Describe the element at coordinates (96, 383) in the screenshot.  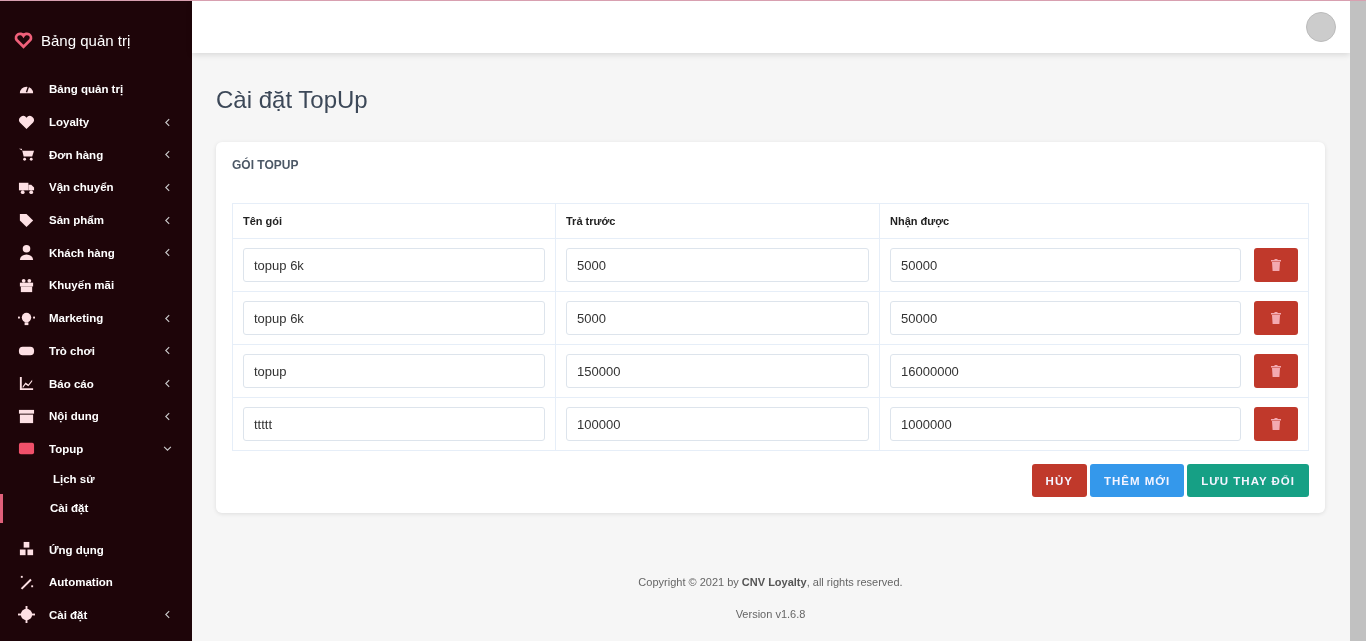
I see `nav-item: Báo cáo` at that location.